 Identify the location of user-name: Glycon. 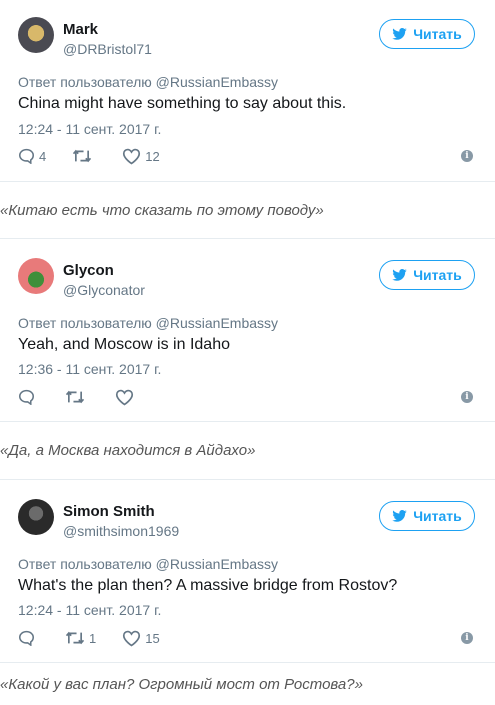
(88, 270).